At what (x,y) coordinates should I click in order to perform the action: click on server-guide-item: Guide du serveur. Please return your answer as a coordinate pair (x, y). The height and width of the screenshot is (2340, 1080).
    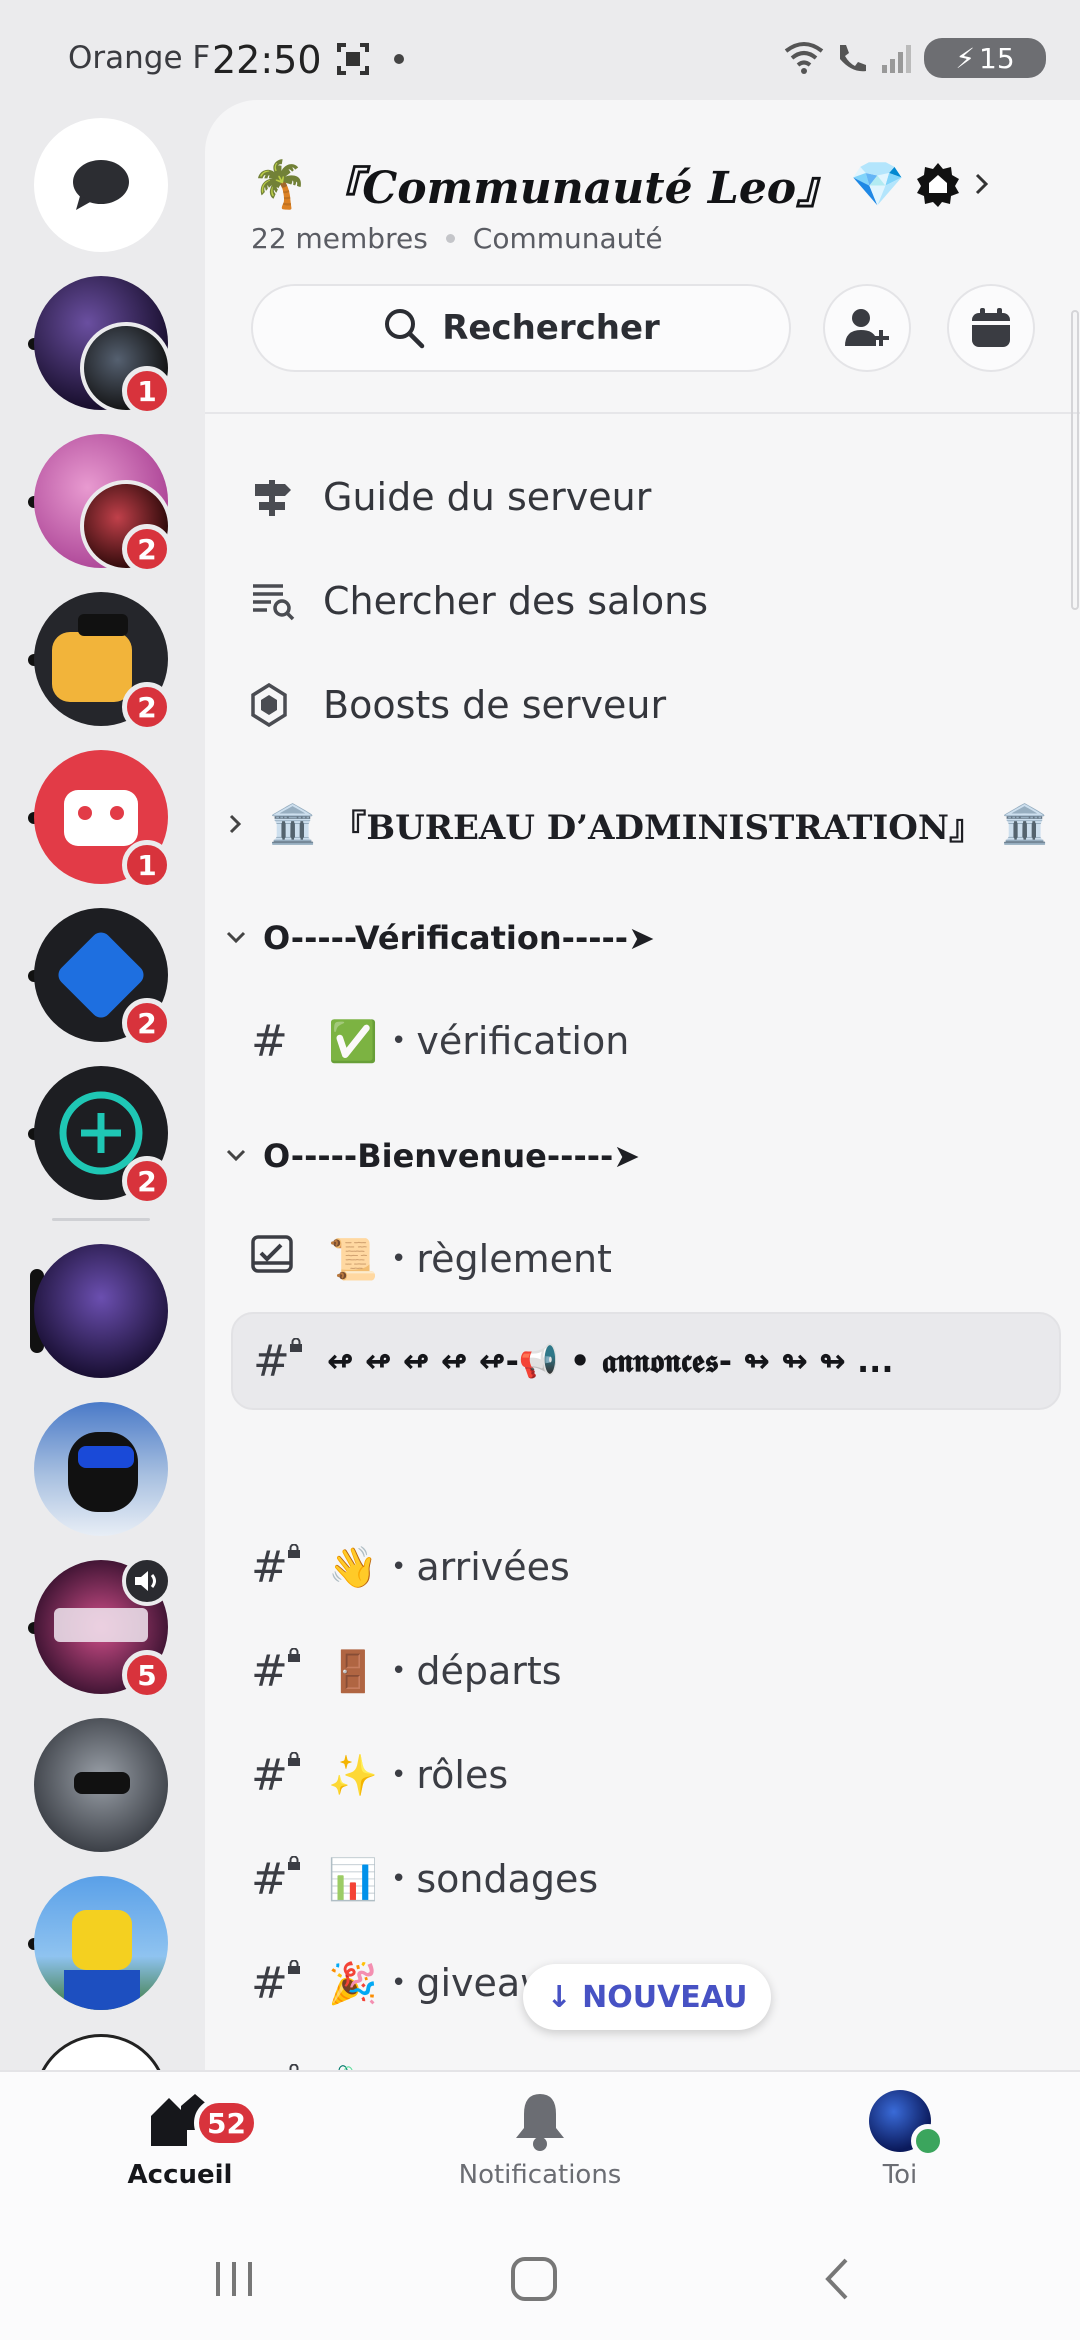
    Looking at the image, I should click on (451, 497).